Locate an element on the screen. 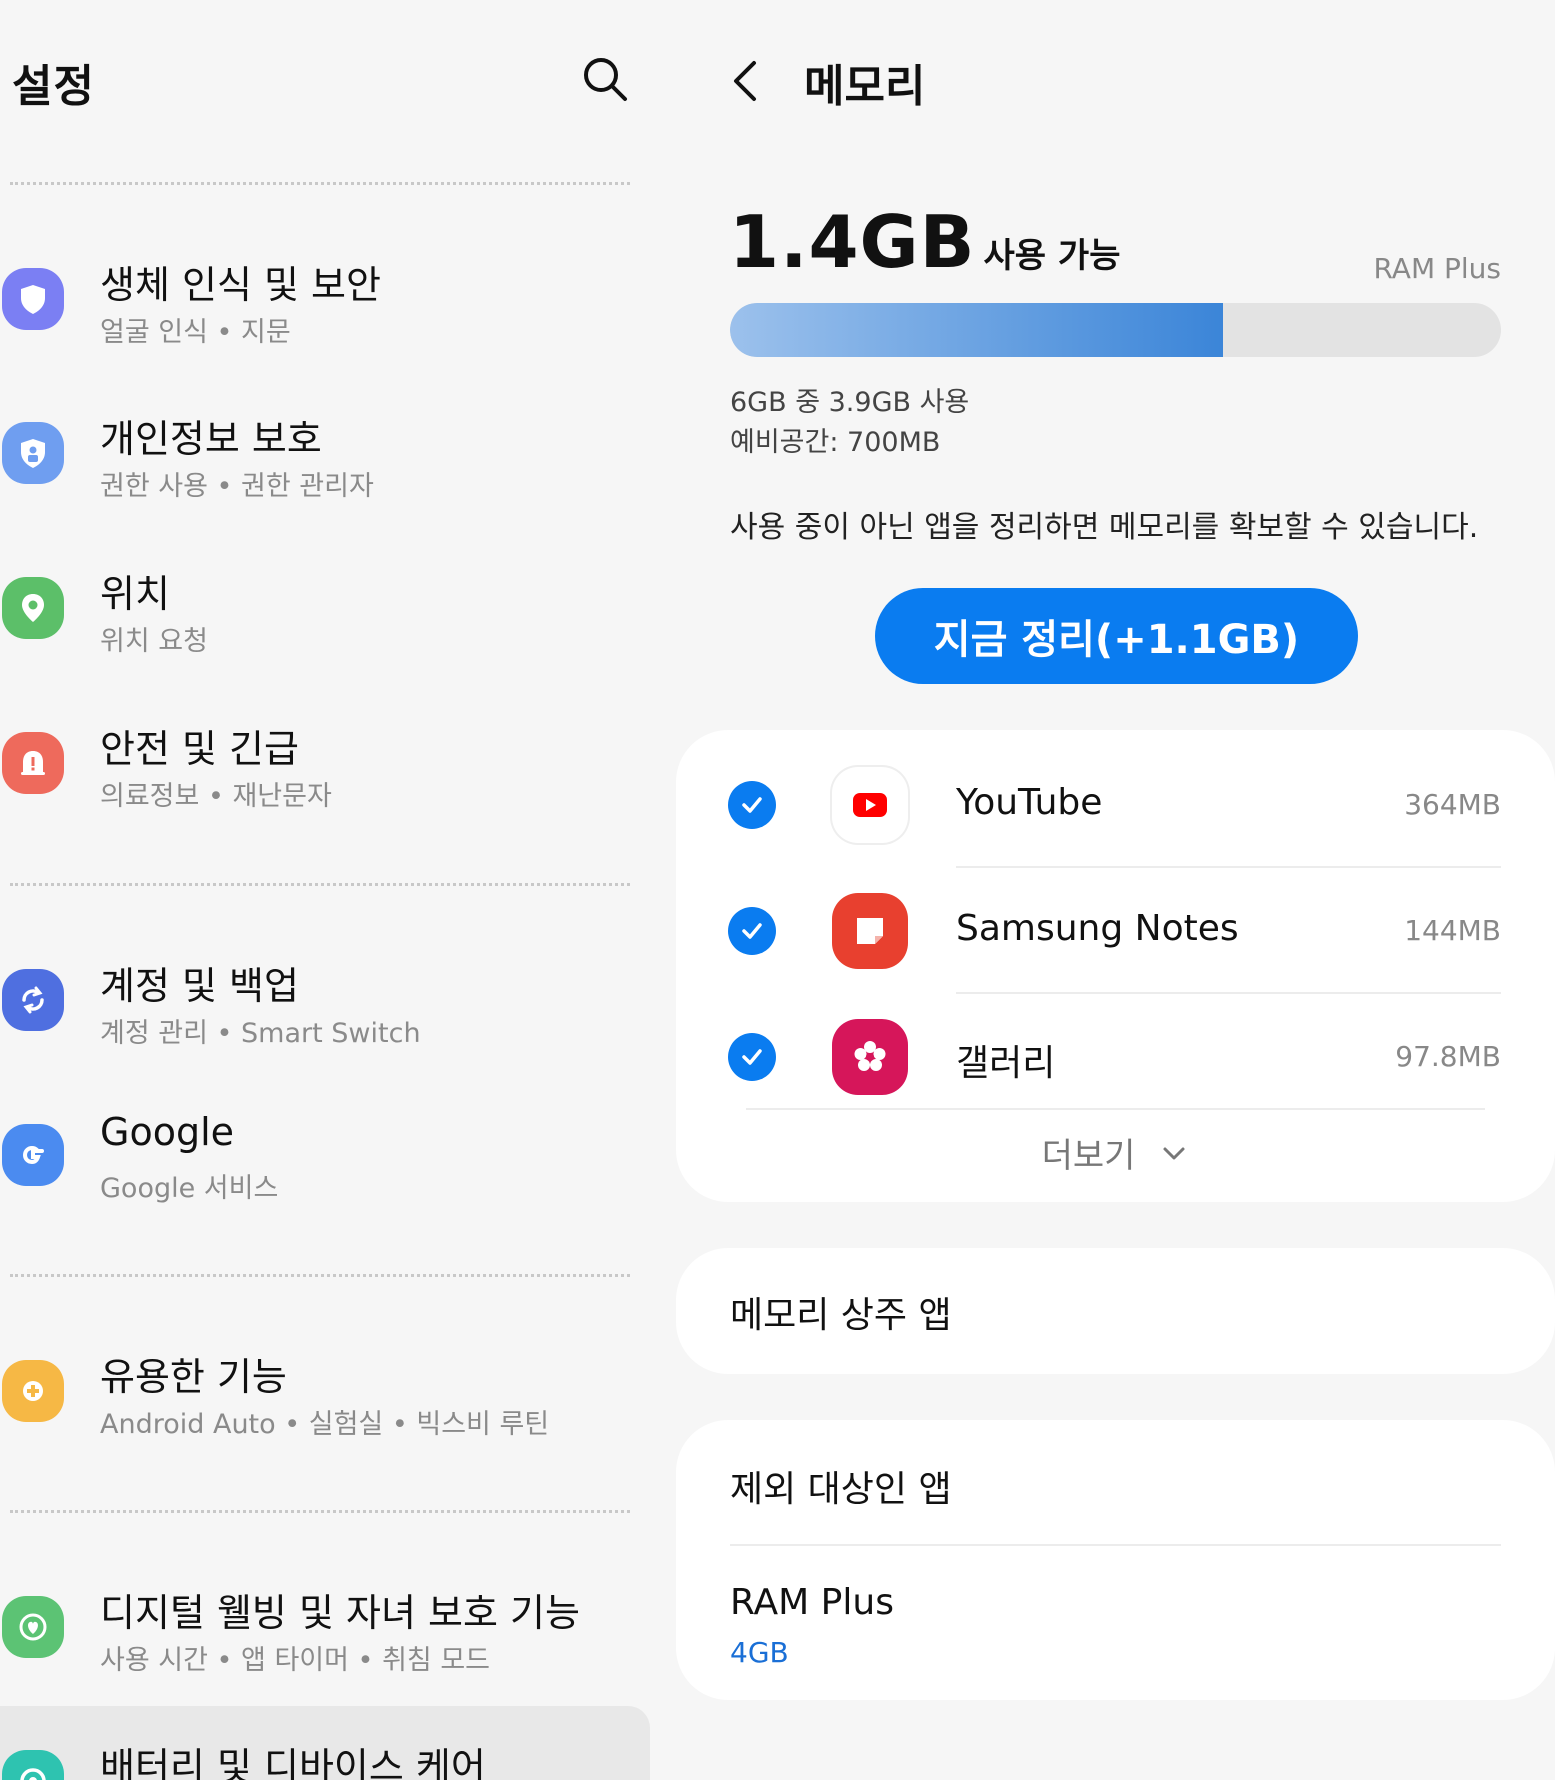  shield-icon is located at coordinates (33, 299).